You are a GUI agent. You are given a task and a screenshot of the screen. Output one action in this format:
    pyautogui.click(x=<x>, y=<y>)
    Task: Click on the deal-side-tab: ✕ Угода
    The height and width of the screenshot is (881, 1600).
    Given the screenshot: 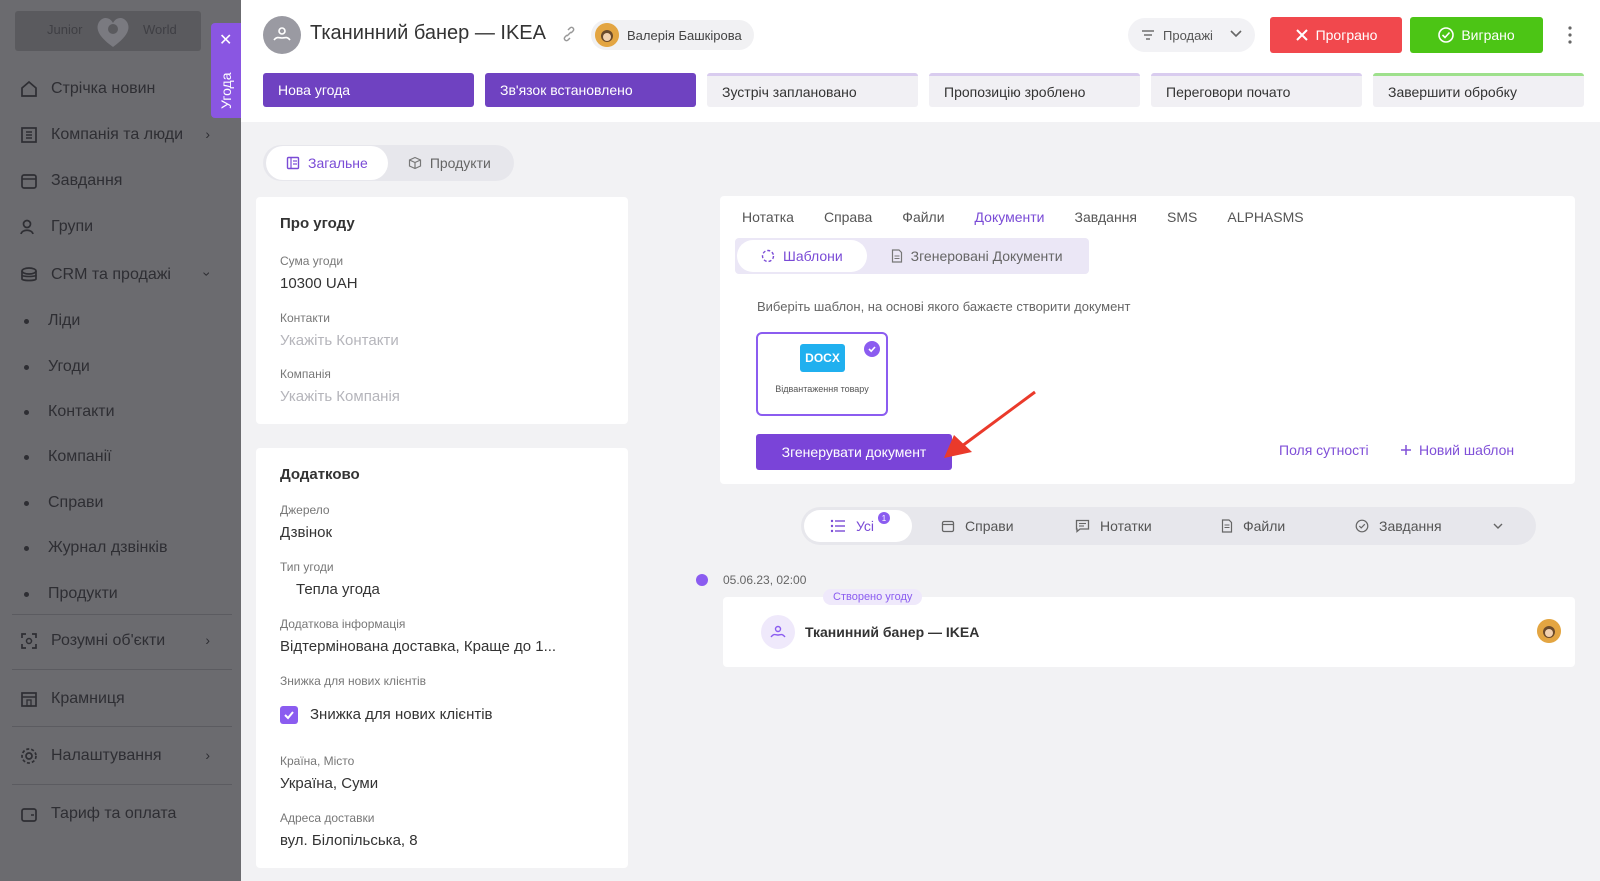 What is the action you would take?
    pyautogui.click(x=226, y=70)
    